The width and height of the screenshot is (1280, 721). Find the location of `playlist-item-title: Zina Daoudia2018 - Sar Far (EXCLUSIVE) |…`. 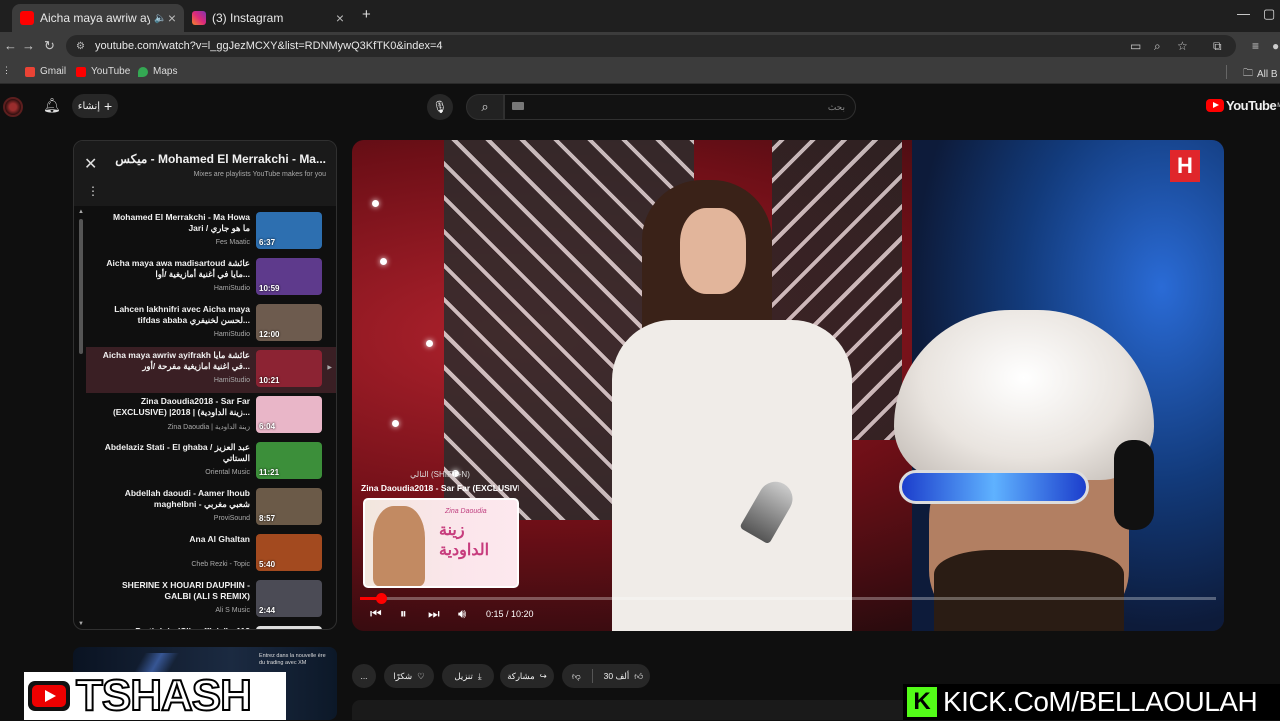

playlist-item-title: Zina Daoudia2018 - Sar Far (EXCLUSIVE) |… is located at coordinates (181, 406).